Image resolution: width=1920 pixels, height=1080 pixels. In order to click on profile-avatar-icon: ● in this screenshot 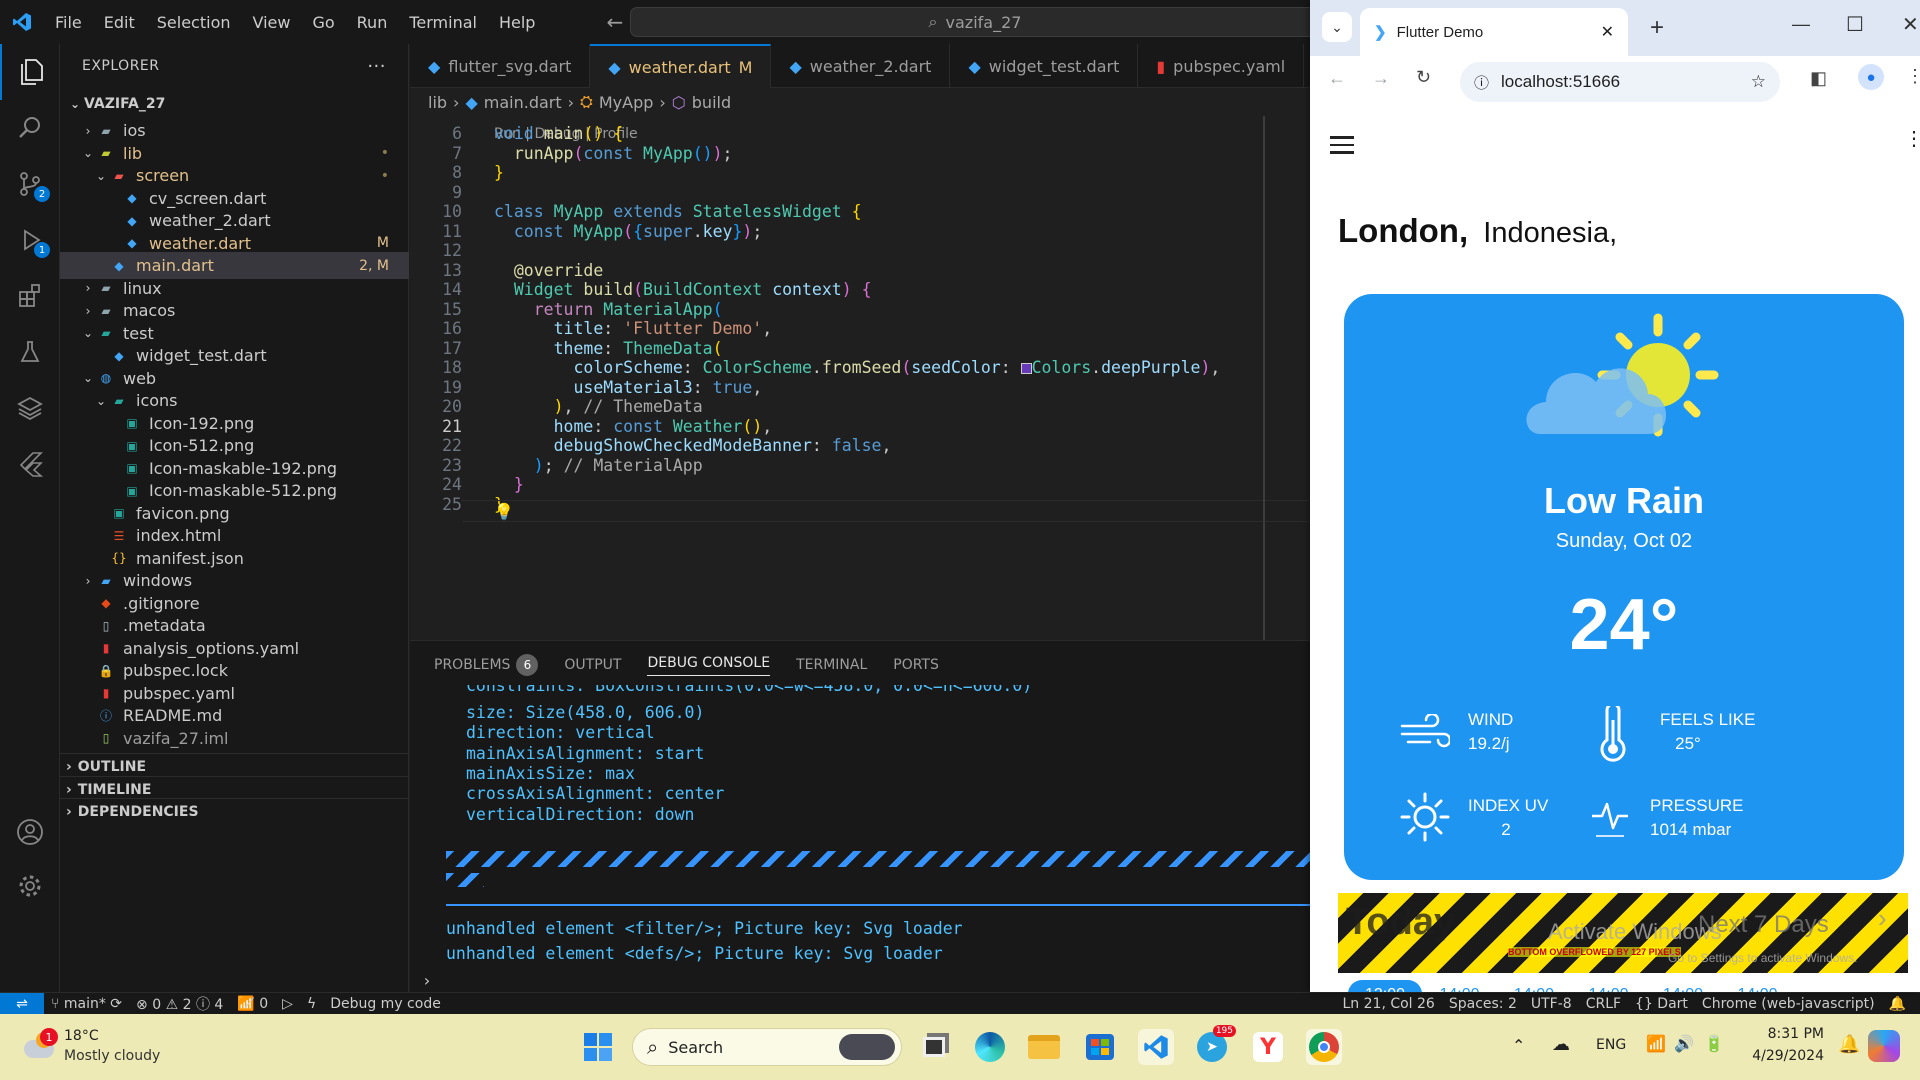, I will do `click(1871, 77)`.